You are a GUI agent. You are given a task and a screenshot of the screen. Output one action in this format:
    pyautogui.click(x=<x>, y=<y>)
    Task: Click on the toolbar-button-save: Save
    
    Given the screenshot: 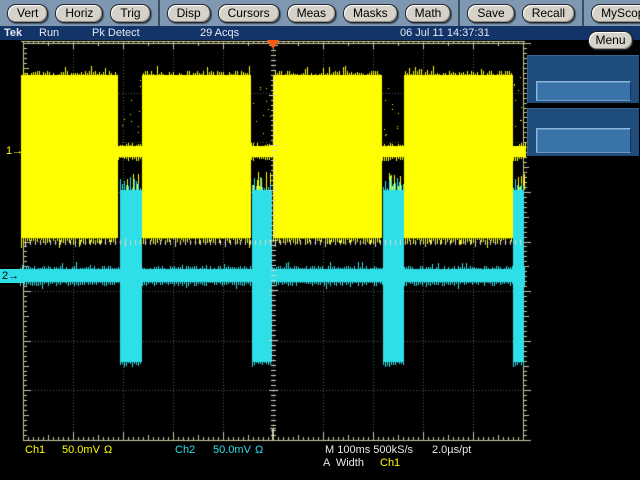 What is the action you would take?
    pyautogui.click(x=491, y=13)
    